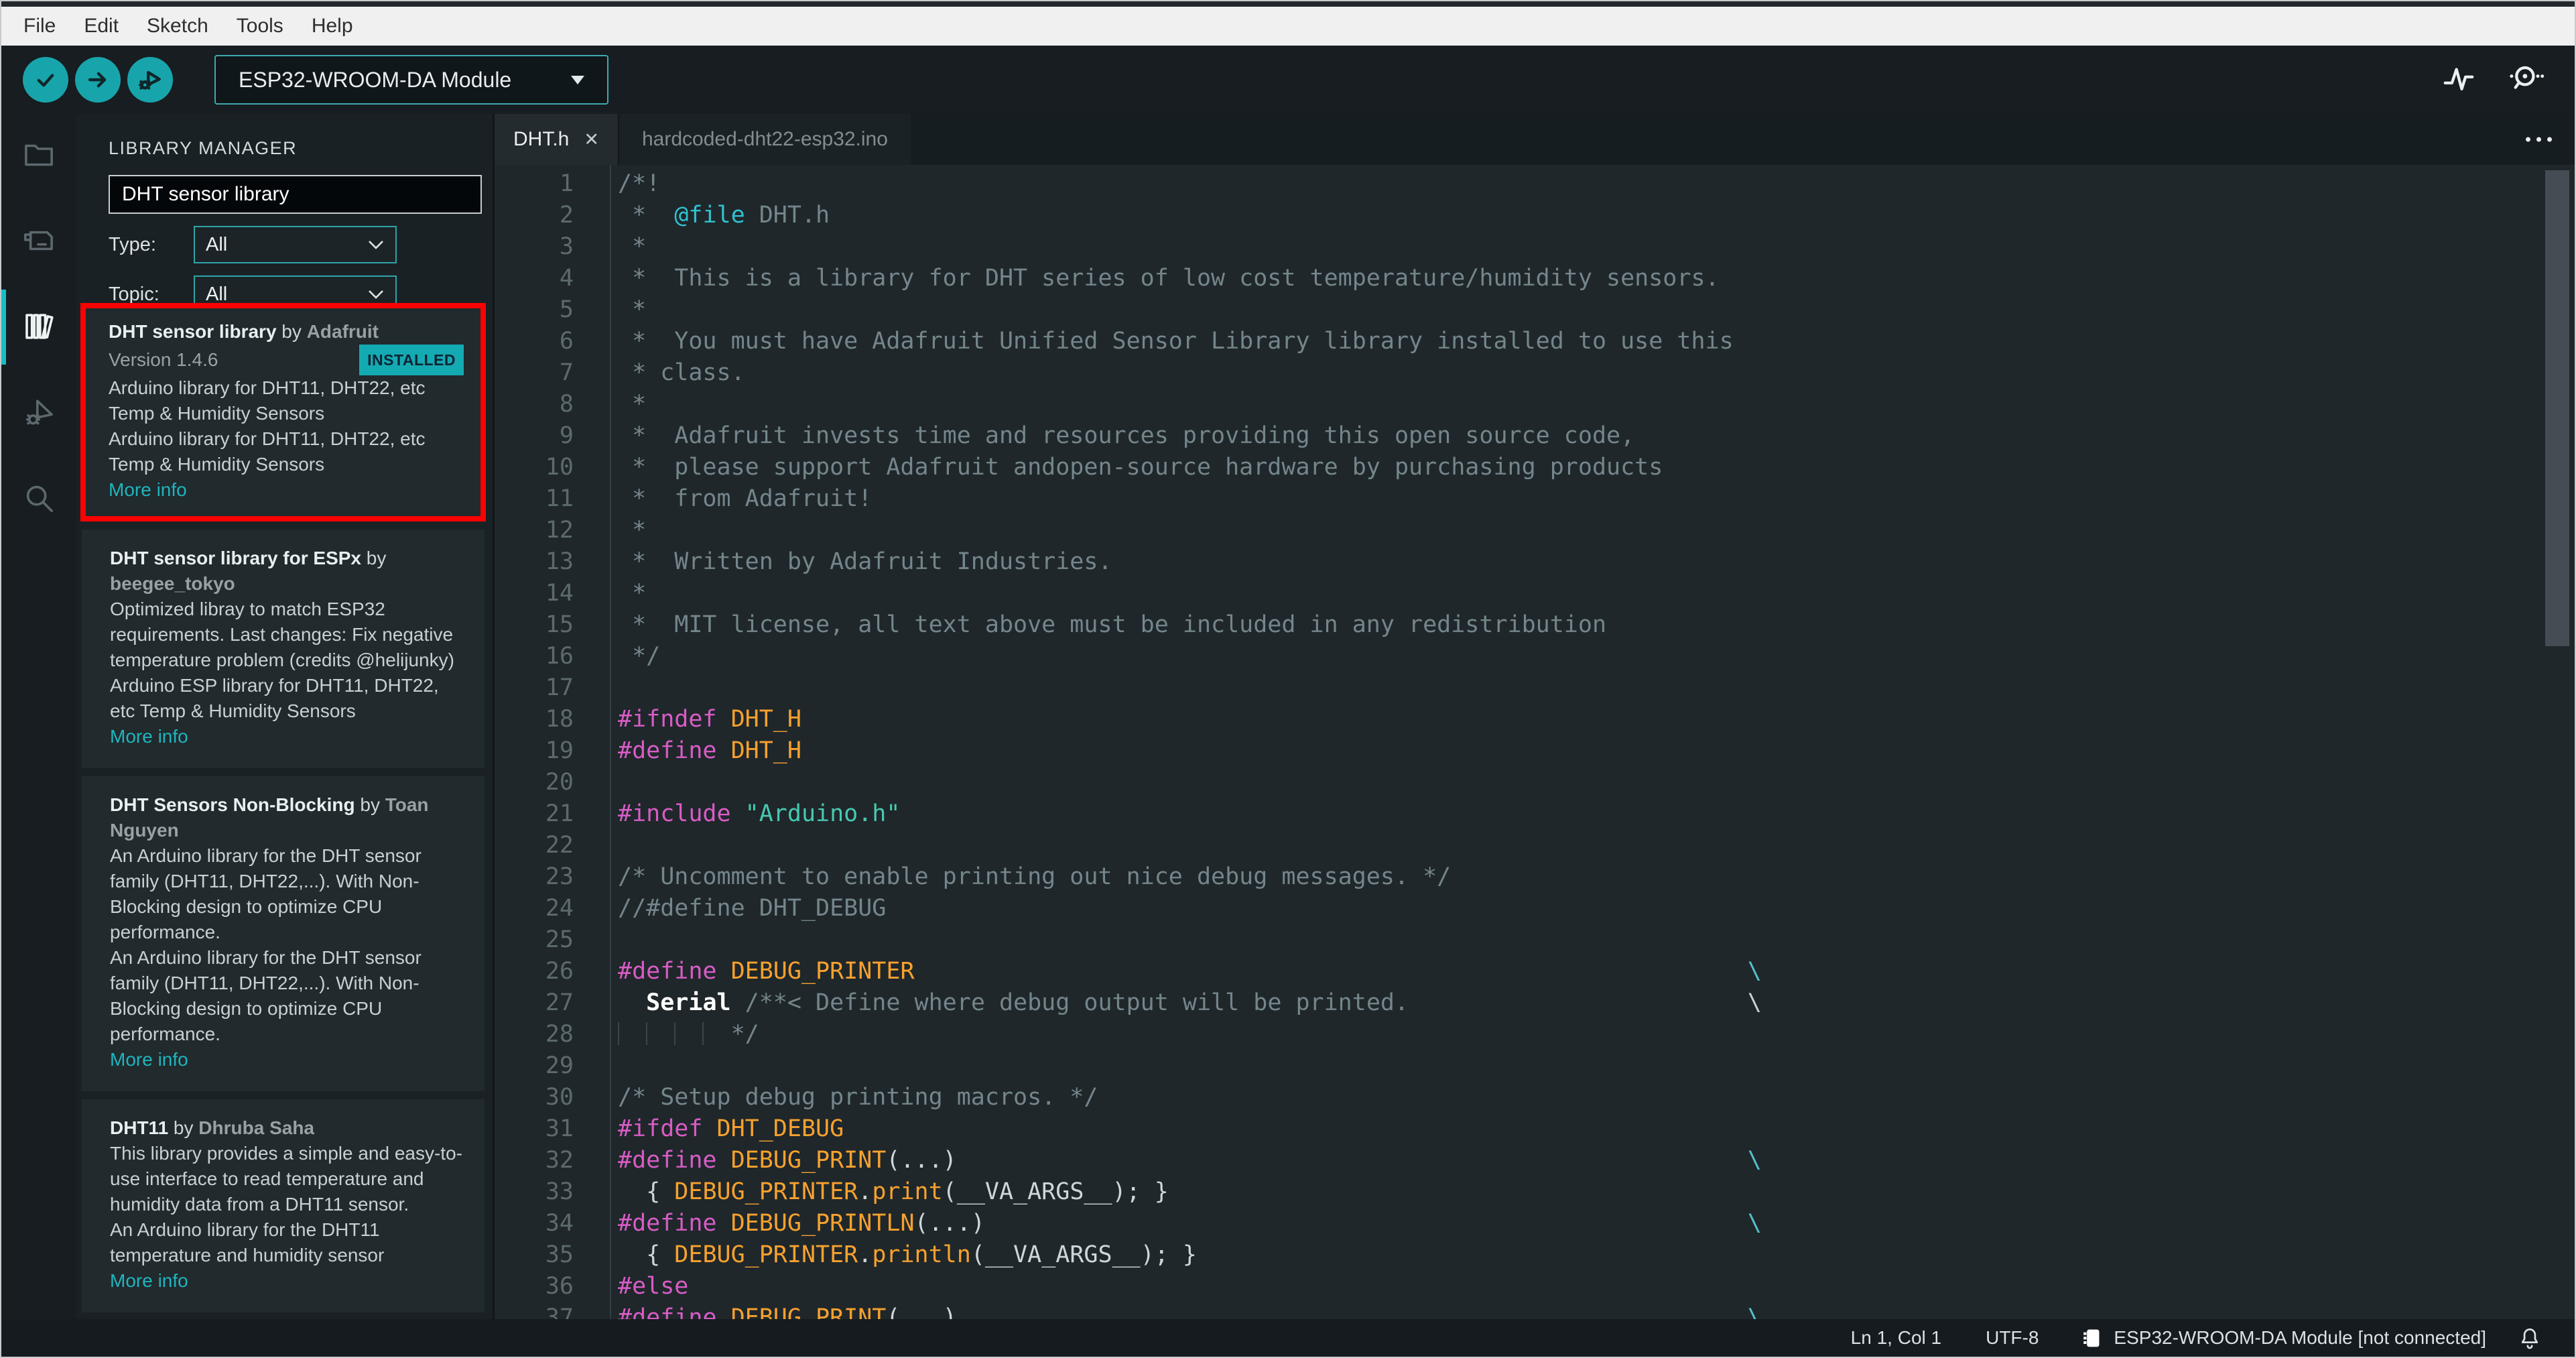  Describe the element at coordinates (764, 139) in the screenshot. I see `tab-hardcoded-dht22-esp32.ino: hardcoded-dht22-esp32.ino` at that location.